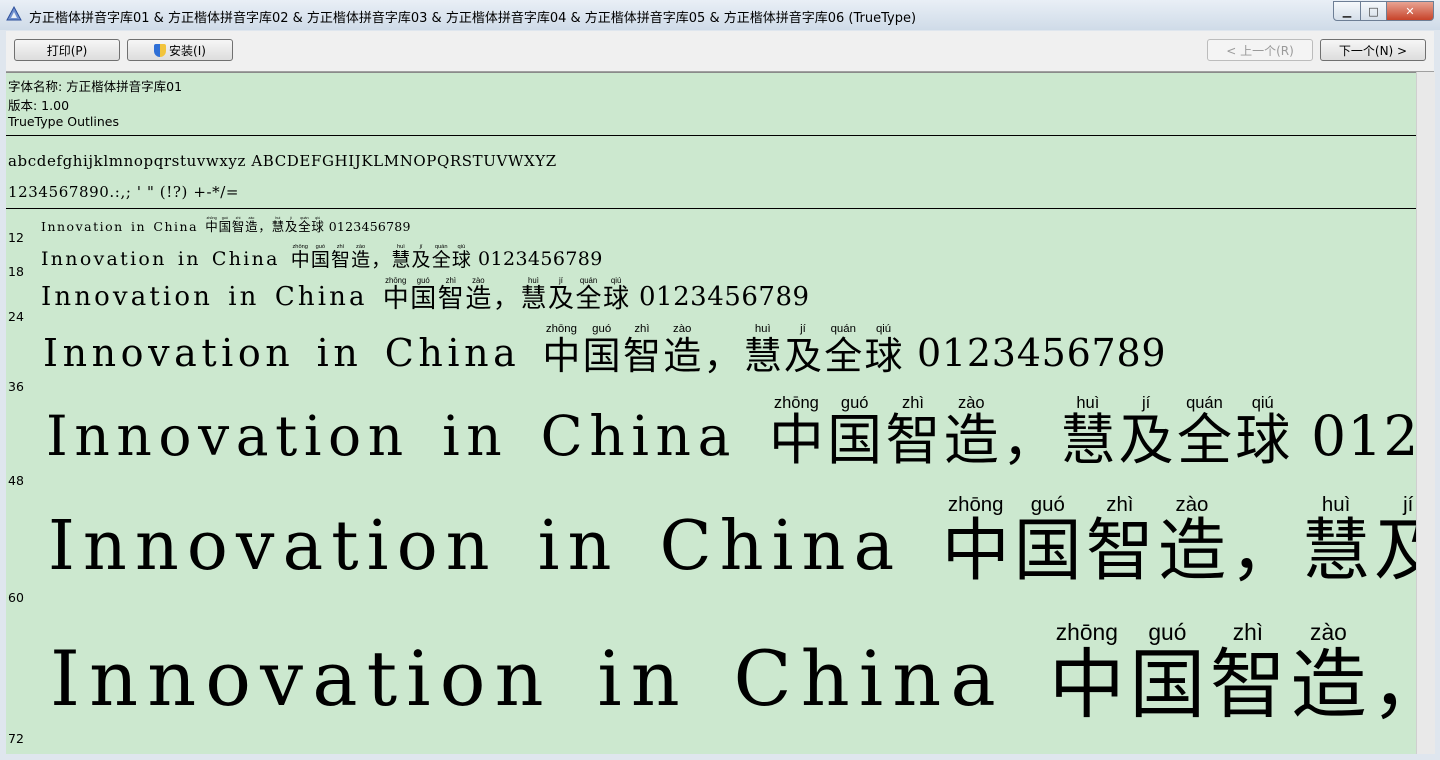 This screenshot has height=760, width=1440. What do you see at coordinates (14, 13) in the screenshot?
I see `font-viewer-icon` at bounding box center [14, 13].